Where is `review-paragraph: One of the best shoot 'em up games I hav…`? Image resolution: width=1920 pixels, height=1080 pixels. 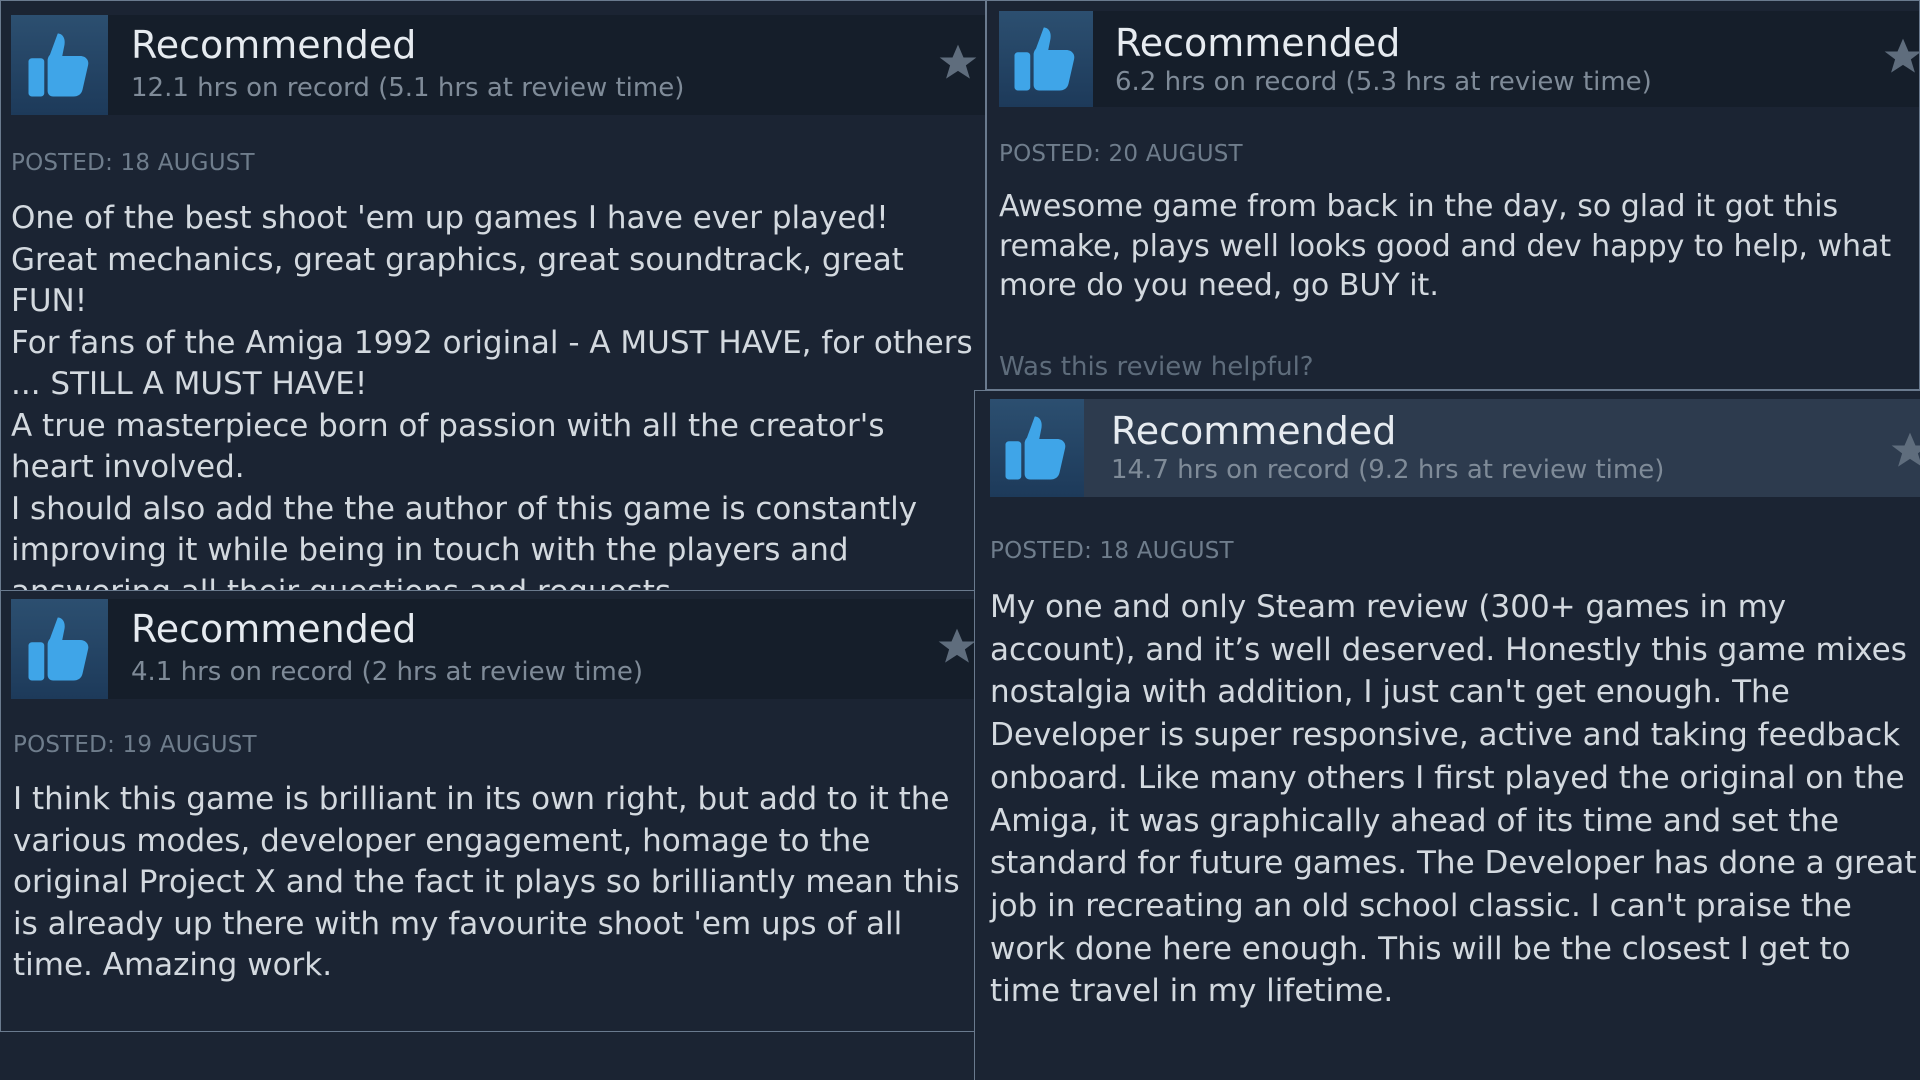
review-paragraph: One of the best shoot 'em up games I hav… is located at coordinates (457, 259).